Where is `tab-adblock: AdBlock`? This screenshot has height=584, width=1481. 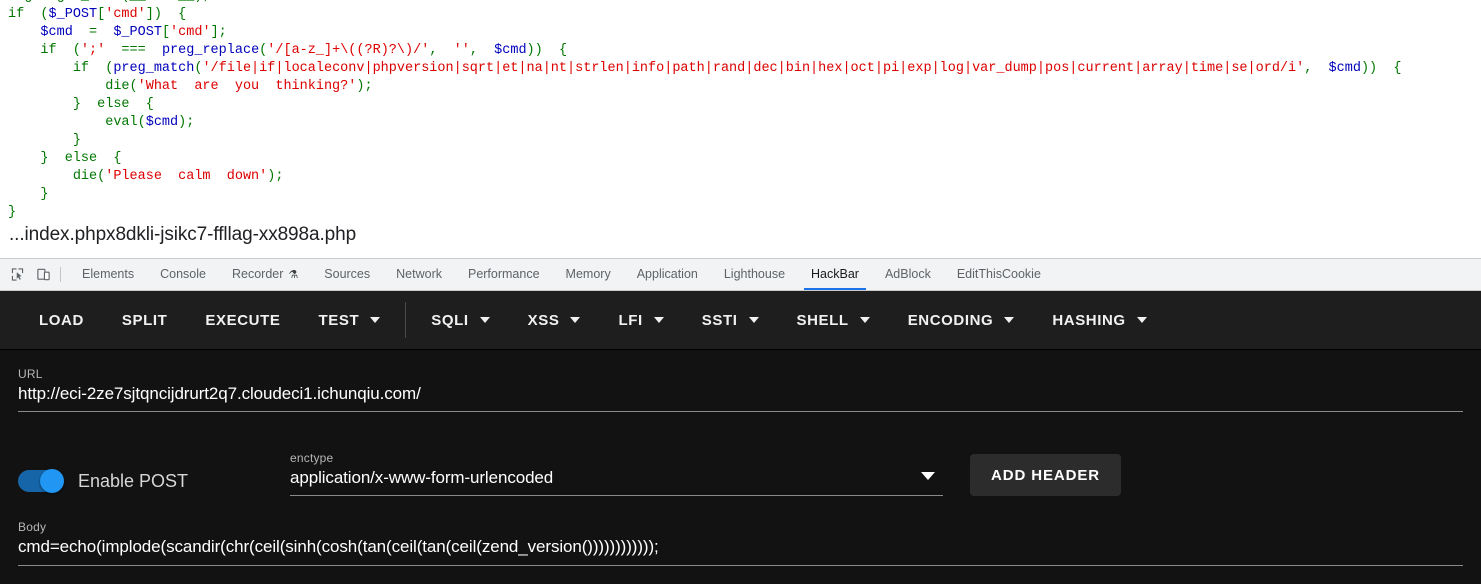 tab-adblock: AdBlock is located at coordinates (908, 274).